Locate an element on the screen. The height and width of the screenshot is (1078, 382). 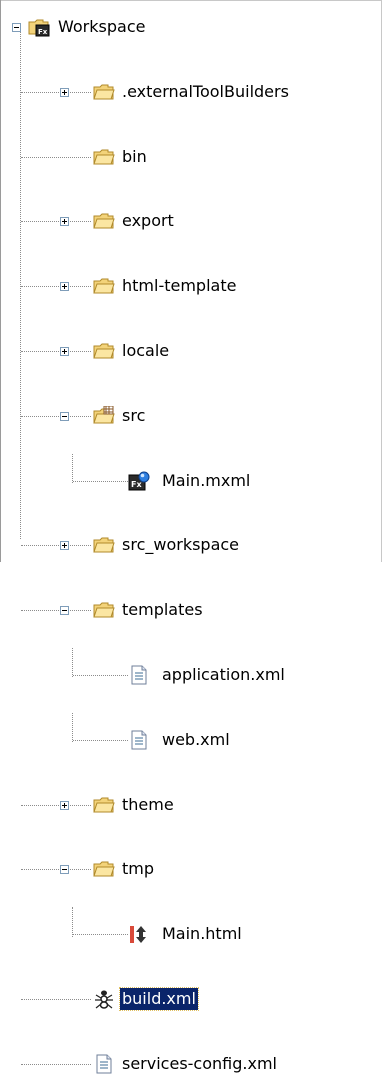
ant-build-file-icon is located at coordinates (104, 999).